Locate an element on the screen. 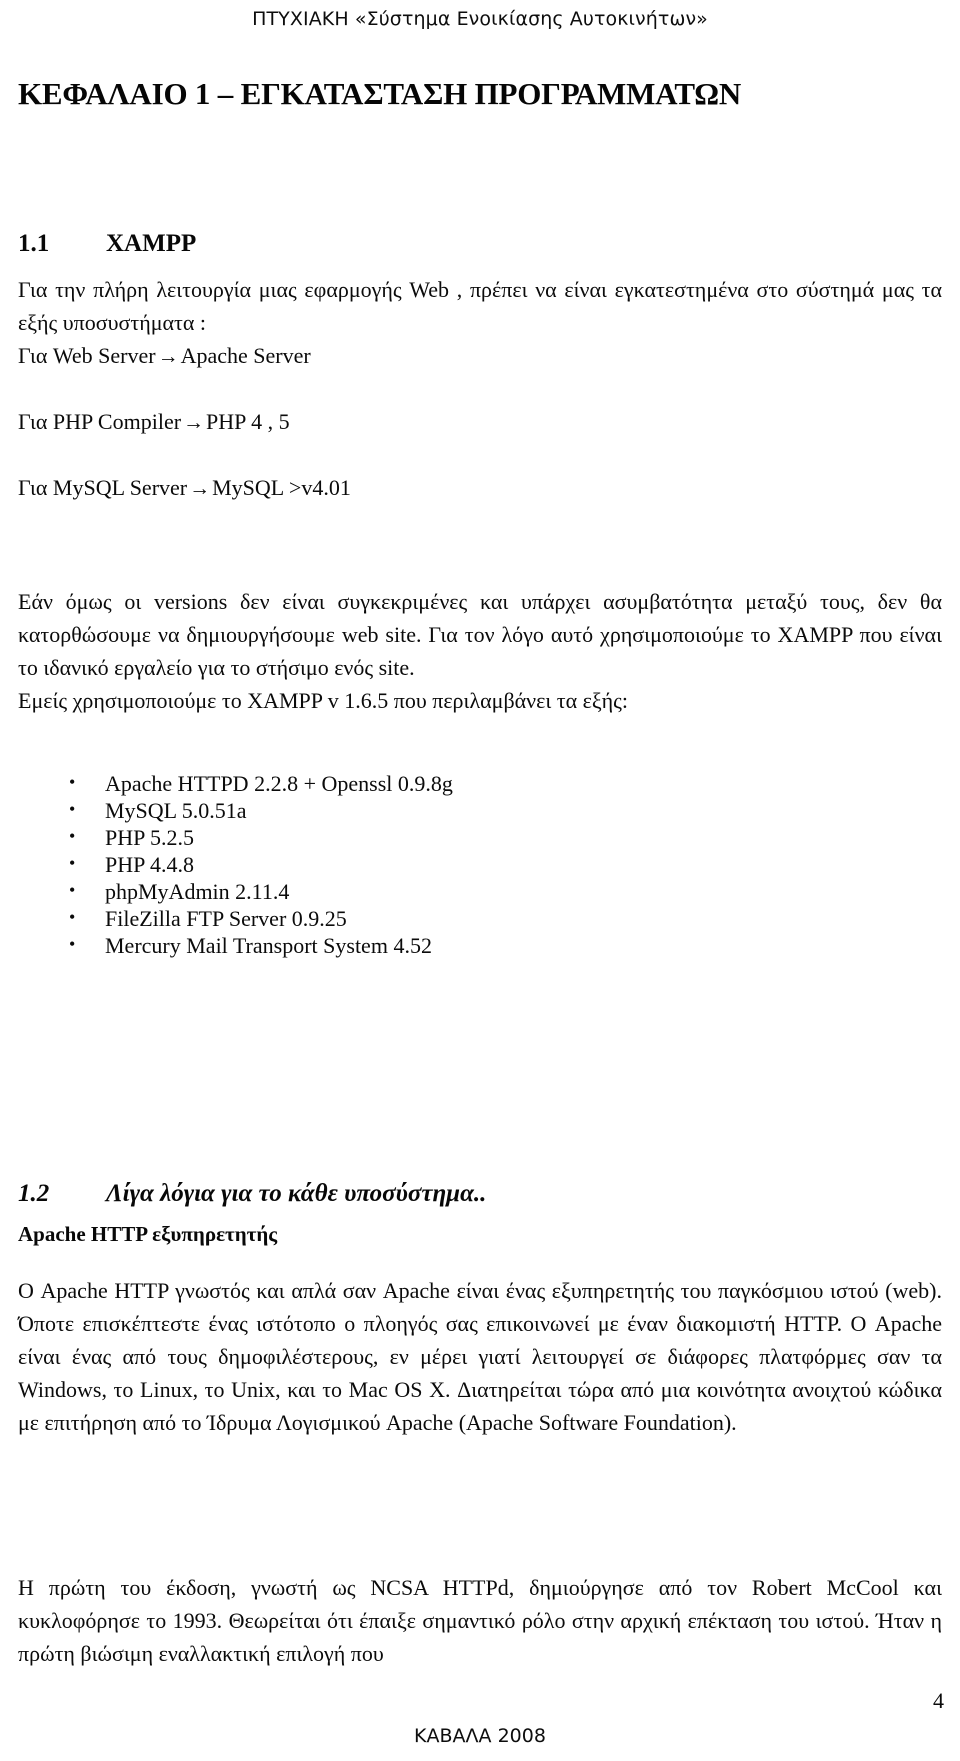 This screenshot has height=1761, width=960. list-item: PHP 4.4.8 is located at coordinates (253, 864).